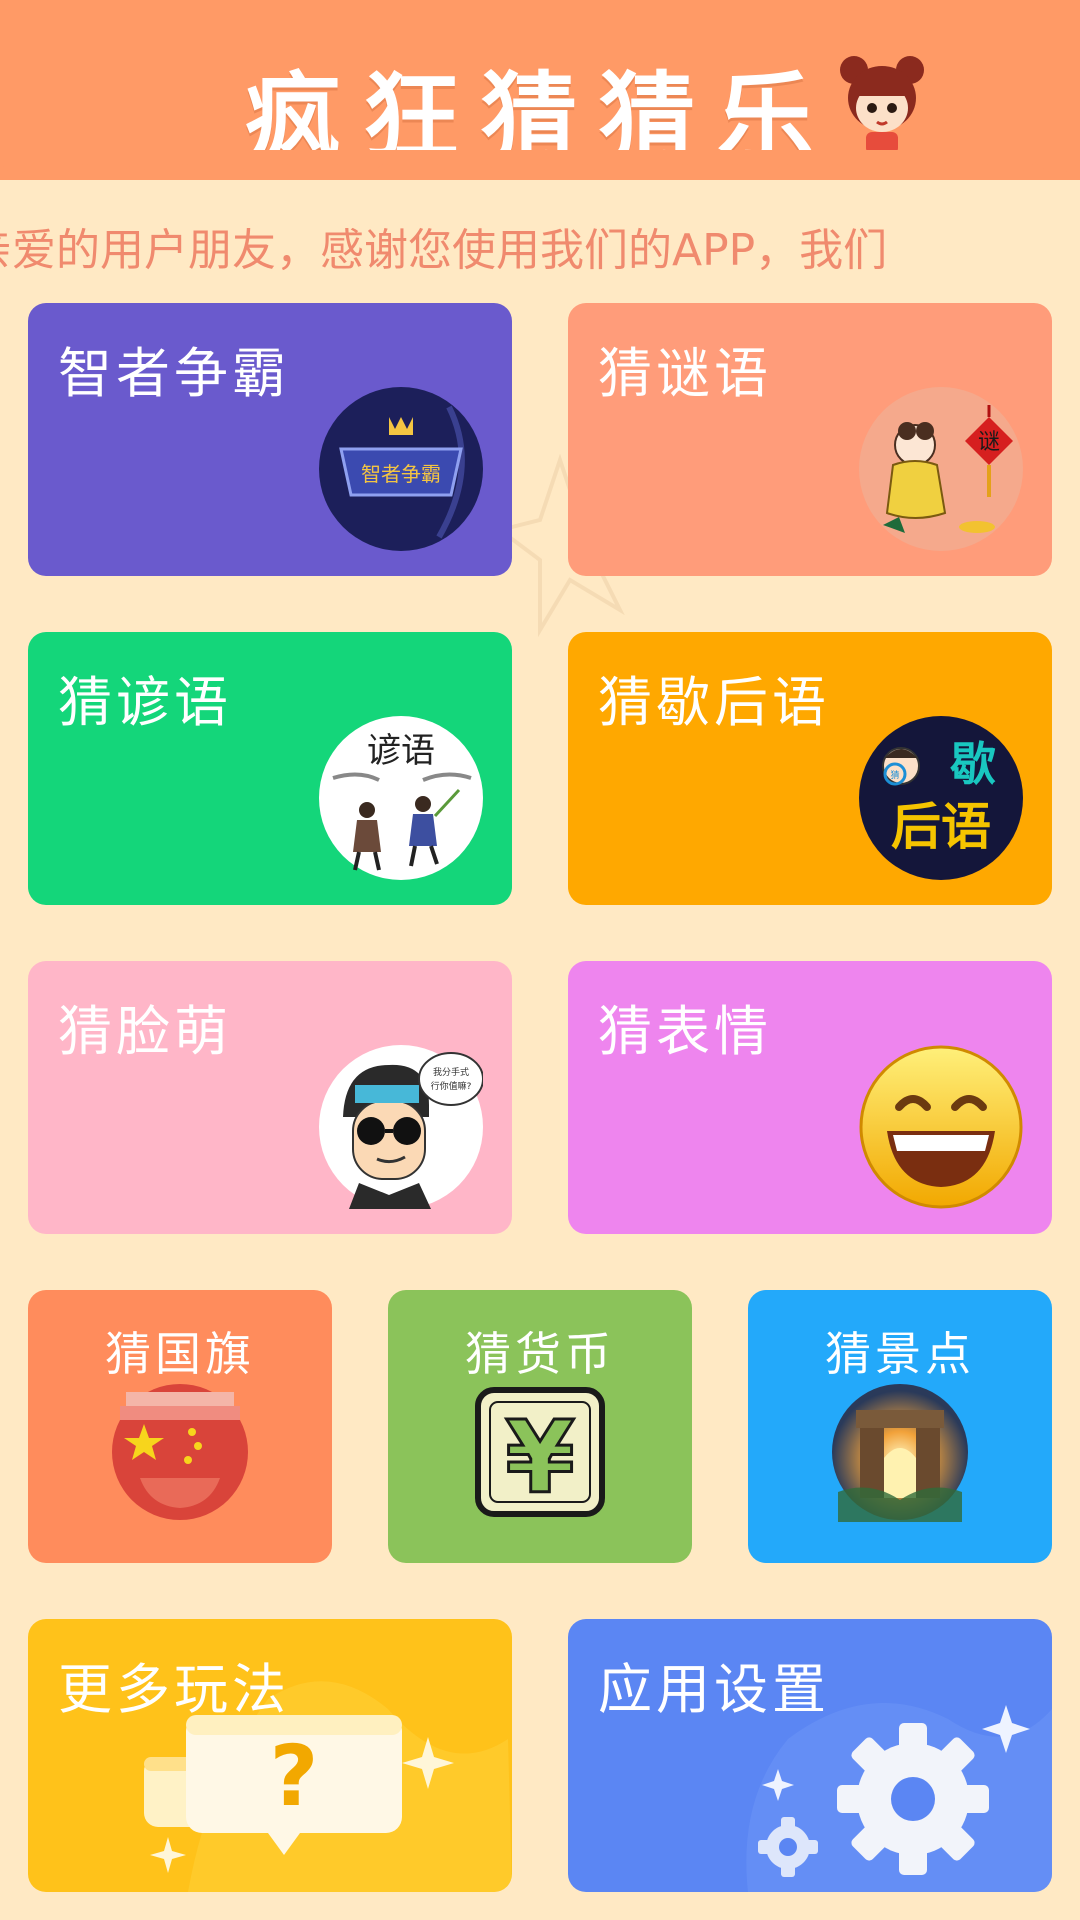 This screenshot has width=1080, height=1920. Describe the element at coordinates (540, 162) in the screenshot. I see `header-wave` at that location.